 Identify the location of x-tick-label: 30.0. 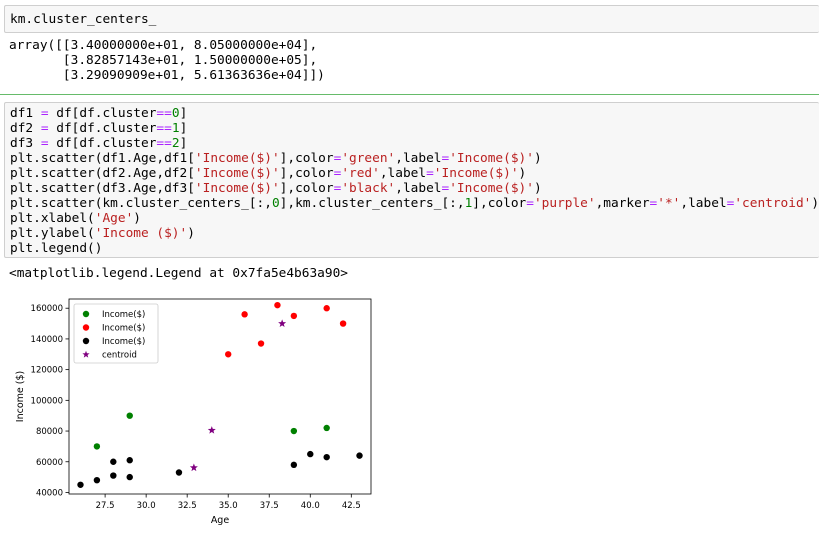
(146, 506).